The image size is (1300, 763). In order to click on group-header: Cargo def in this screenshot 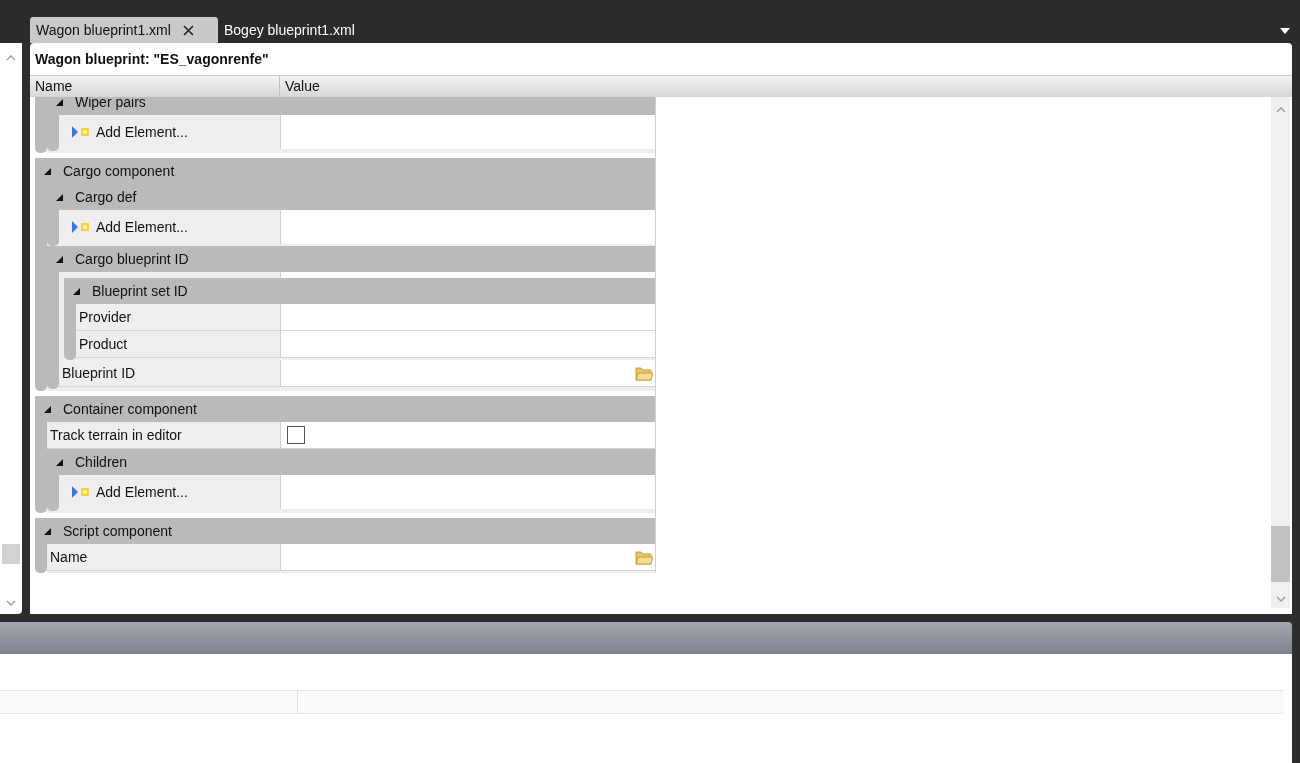, I will do `click(351, 197)`.